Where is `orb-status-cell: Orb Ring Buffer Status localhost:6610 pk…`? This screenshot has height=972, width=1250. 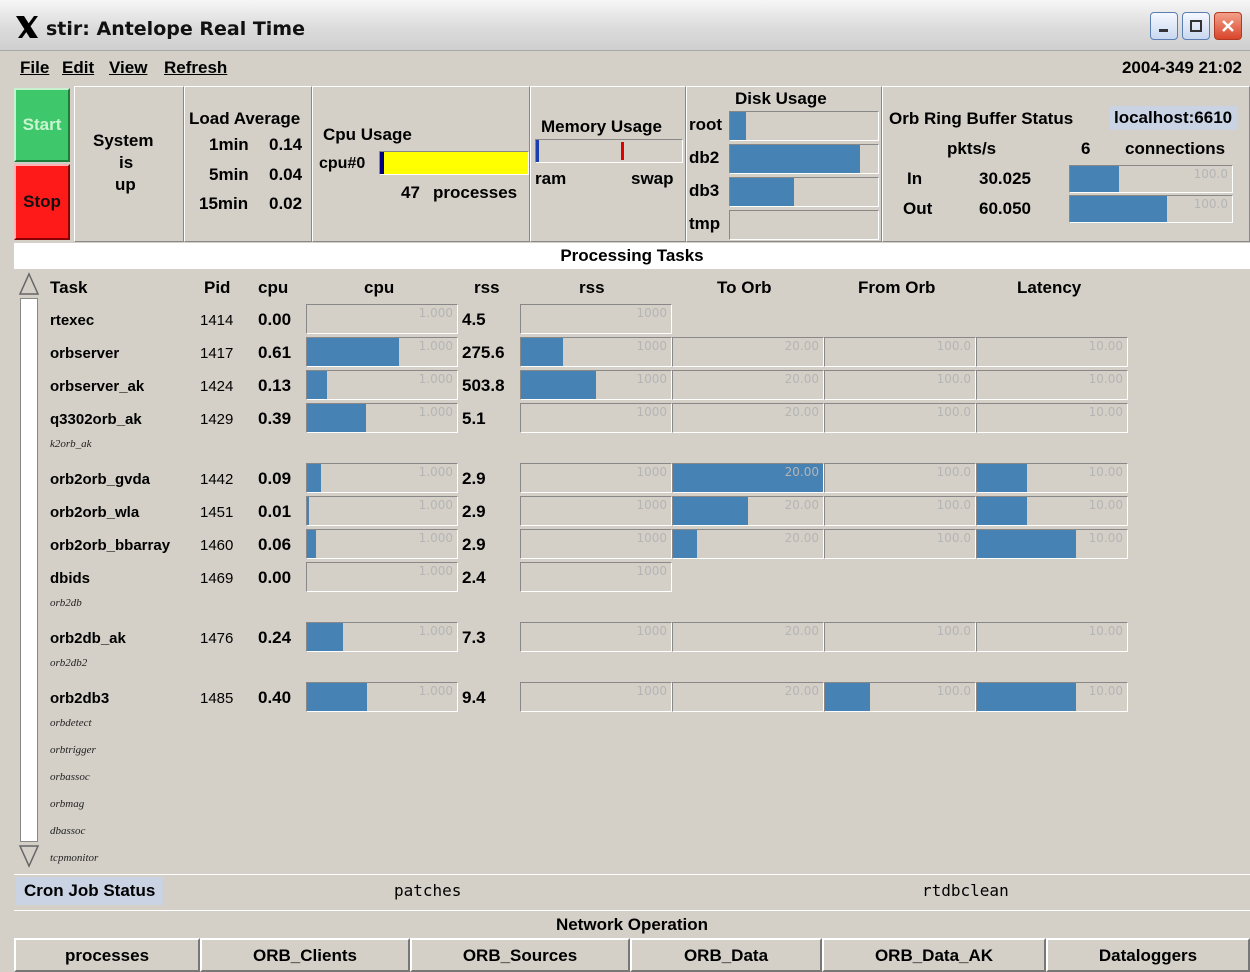
orb-status-cell: Orb Ring Buffer Status localhost:6610 pk… is located at coordinates (1066, 164).